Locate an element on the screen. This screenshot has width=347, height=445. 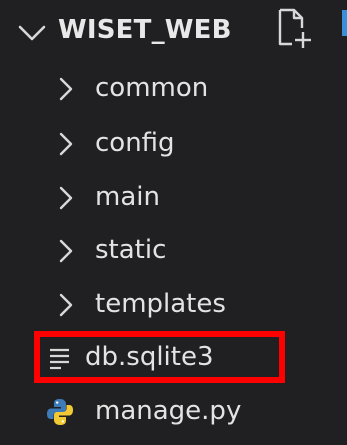
folder-label: templates is located at coordinates (160, 304).